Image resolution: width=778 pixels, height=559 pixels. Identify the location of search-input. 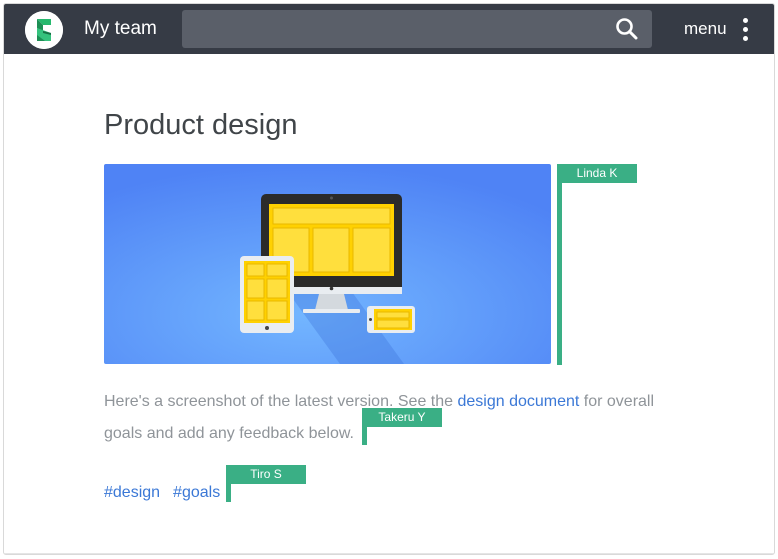
(417, 29).